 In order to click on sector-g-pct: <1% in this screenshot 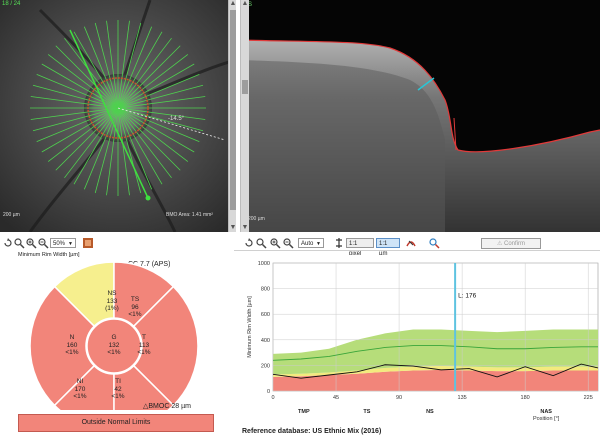, I will do `click(114, 352)`.